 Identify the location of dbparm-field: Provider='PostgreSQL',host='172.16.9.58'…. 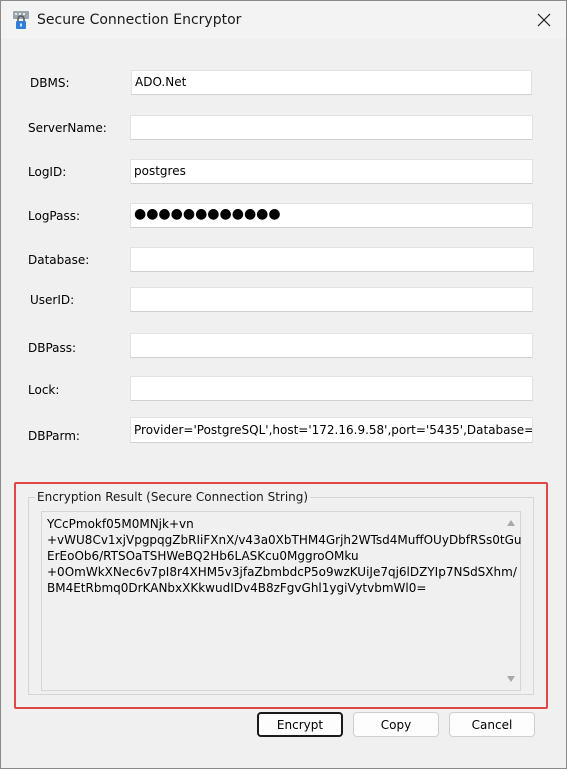
(331, 430).